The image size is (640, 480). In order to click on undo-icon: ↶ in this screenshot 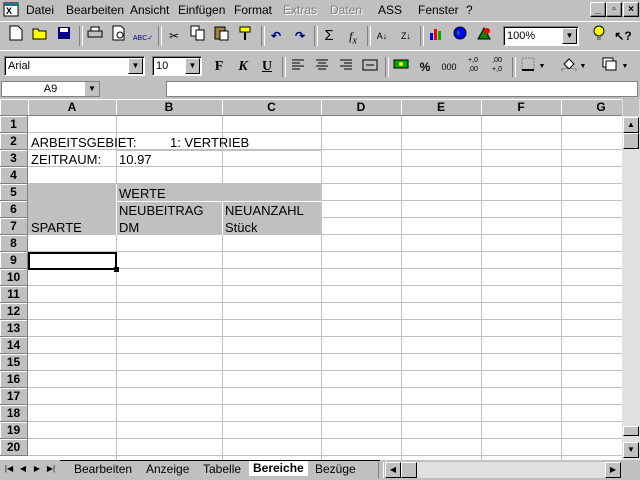, I will do `click(276, 36)`.